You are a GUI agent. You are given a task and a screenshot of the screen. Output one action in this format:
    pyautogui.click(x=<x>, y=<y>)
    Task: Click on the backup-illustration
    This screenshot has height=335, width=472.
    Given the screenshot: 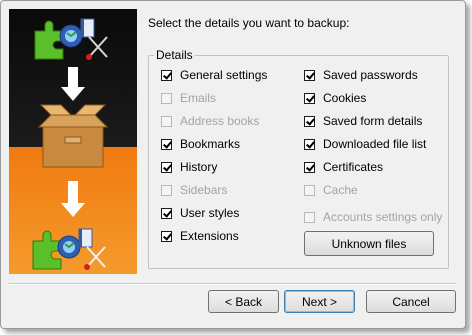 What is the action you would take?
    pyautogui.click(x=70, y=144)
    